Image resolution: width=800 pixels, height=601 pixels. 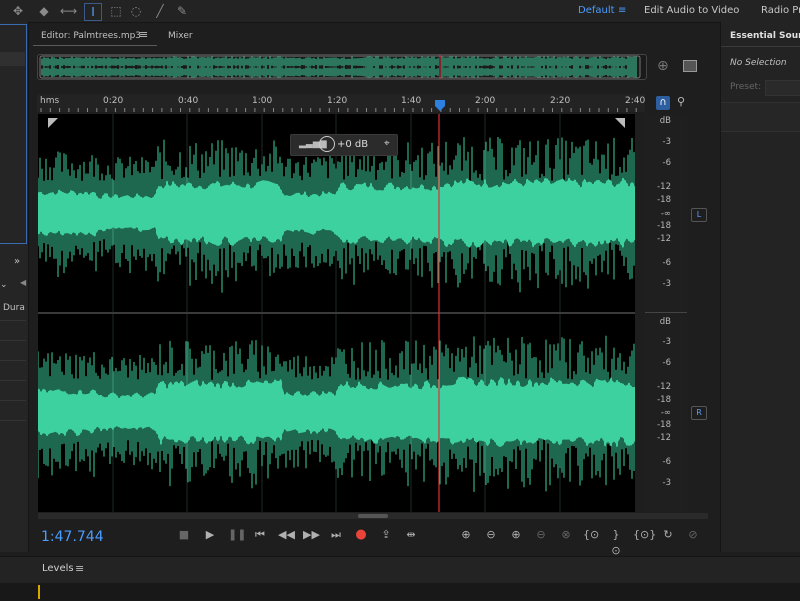 I want to click on workspace-edit-audio-to-video: Edit Audio to Video, so click(x=691, y=10).